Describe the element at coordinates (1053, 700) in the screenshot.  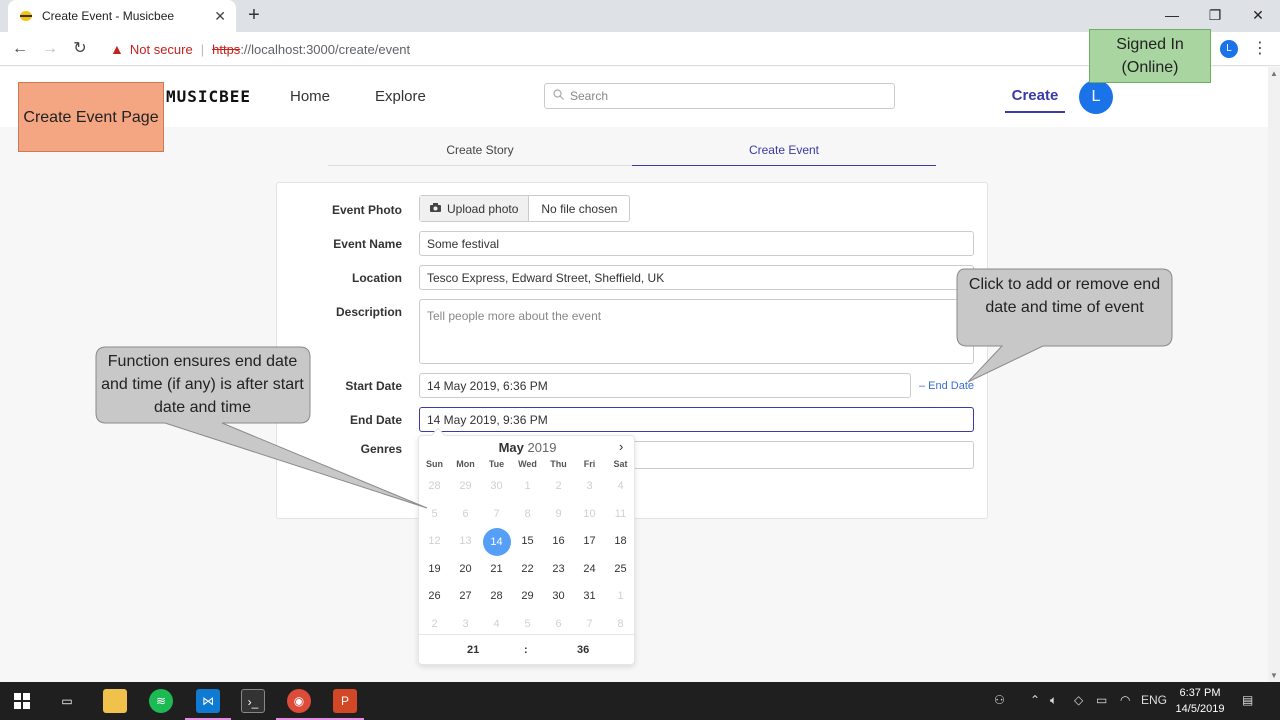
I see `volume-icon: 🔈︎` at that location.